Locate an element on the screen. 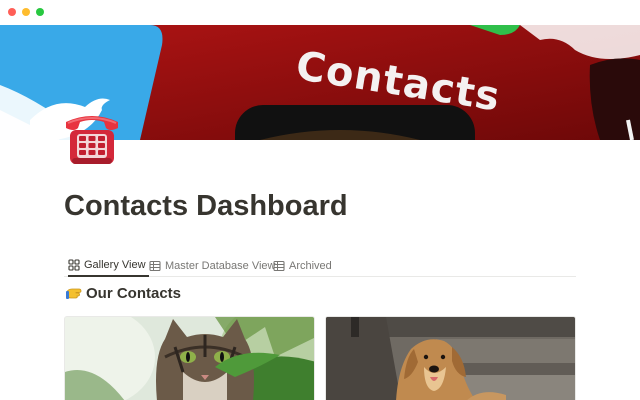  tab-master-database-view: Master Database View is located at coordinates (212, 266).